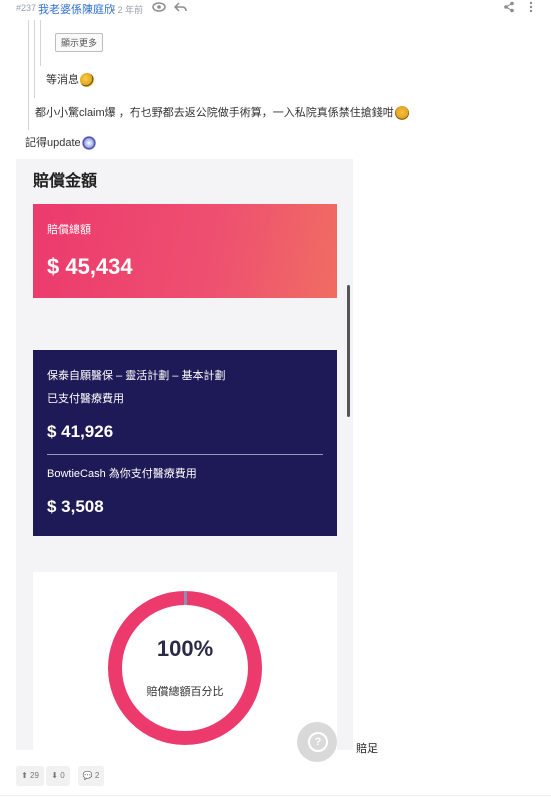 This screenshot has height=800, width=551. What do you see at coordinates (80, 431) in the screenshot?
I see `paid-amount: $ 41,926` at bounding box center [80, 431].